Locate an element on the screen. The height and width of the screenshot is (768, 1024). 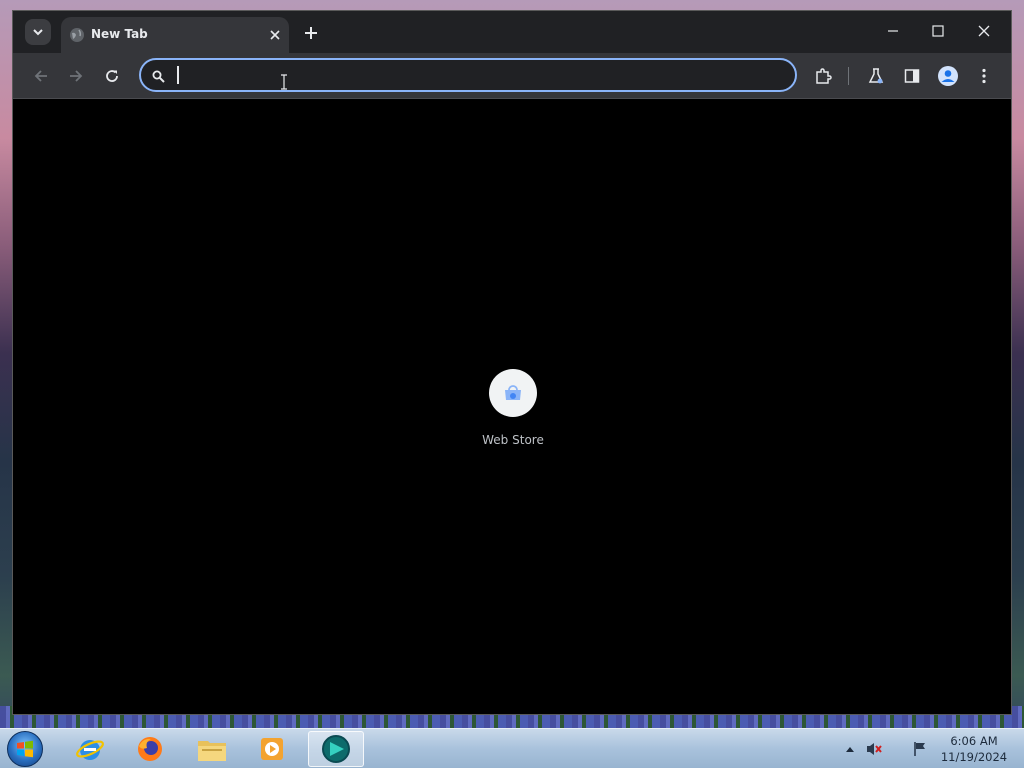
more-vertical-icon is located at coordinates (984, 76).